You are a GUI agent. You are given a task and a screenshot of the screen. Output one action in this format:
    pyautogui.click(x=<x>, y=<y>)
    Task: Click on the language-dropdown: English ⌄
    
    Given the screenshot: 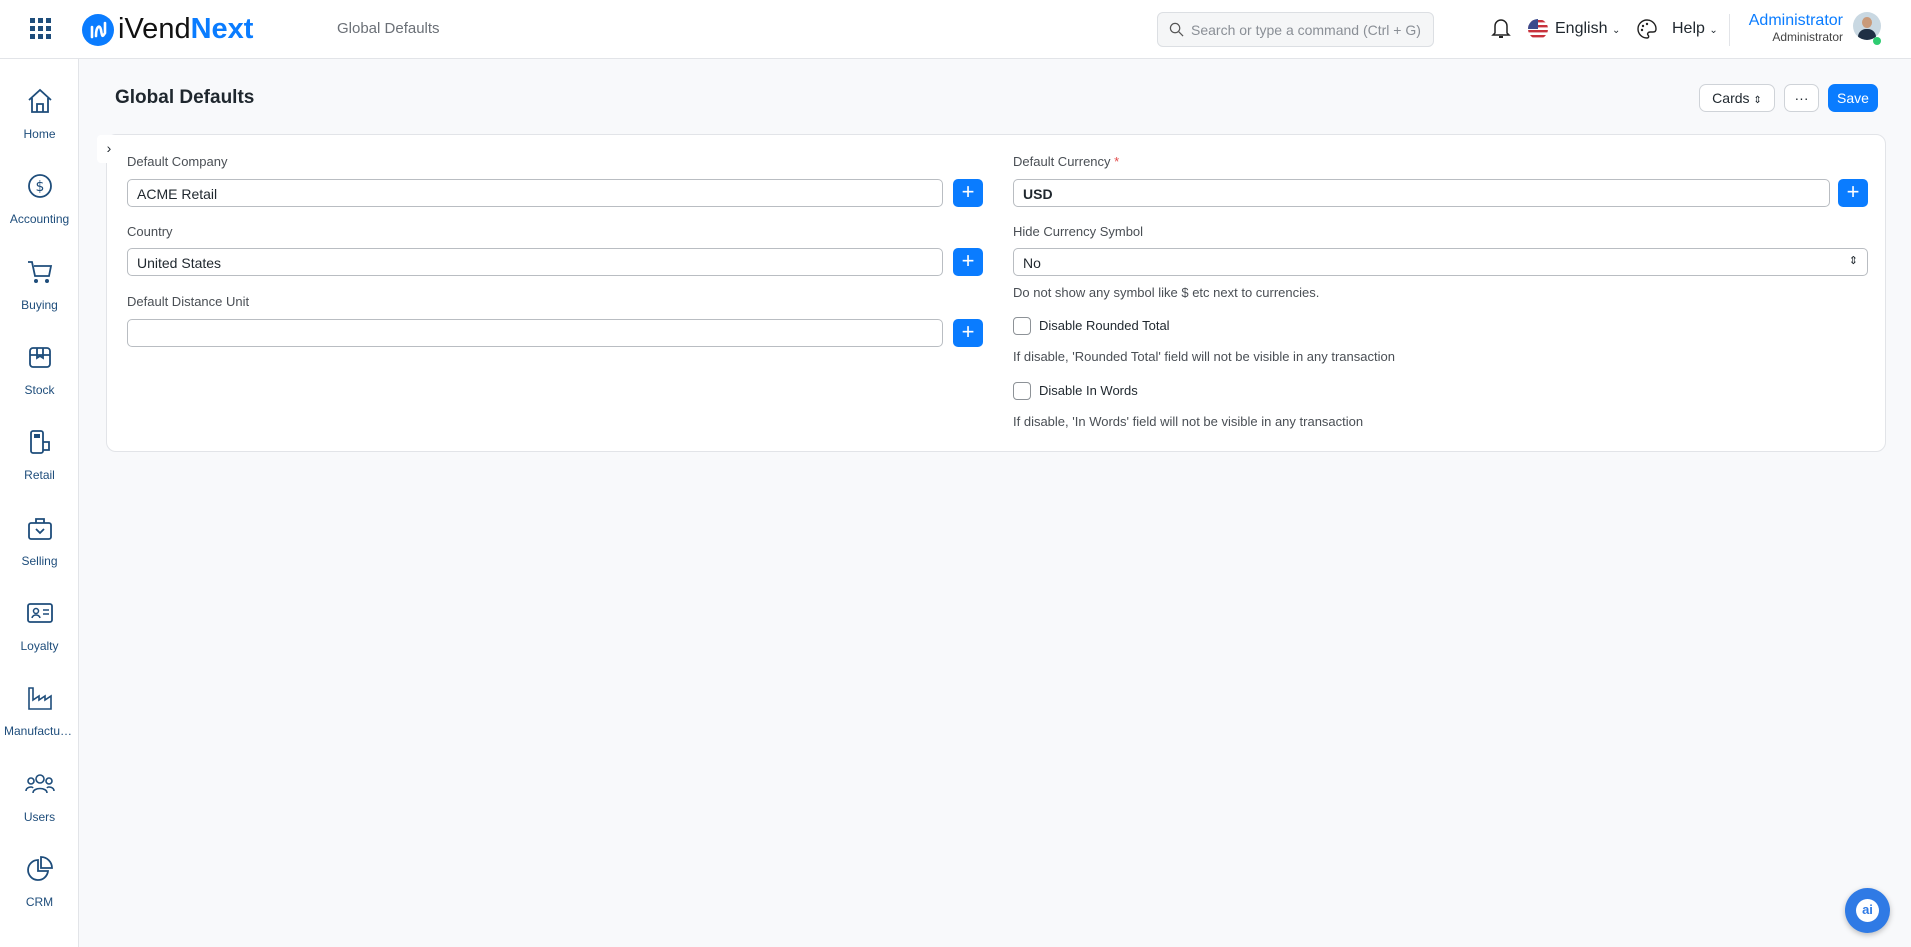 What is the action you would take?
    pyautogui.click(x=1587, y=29)
    